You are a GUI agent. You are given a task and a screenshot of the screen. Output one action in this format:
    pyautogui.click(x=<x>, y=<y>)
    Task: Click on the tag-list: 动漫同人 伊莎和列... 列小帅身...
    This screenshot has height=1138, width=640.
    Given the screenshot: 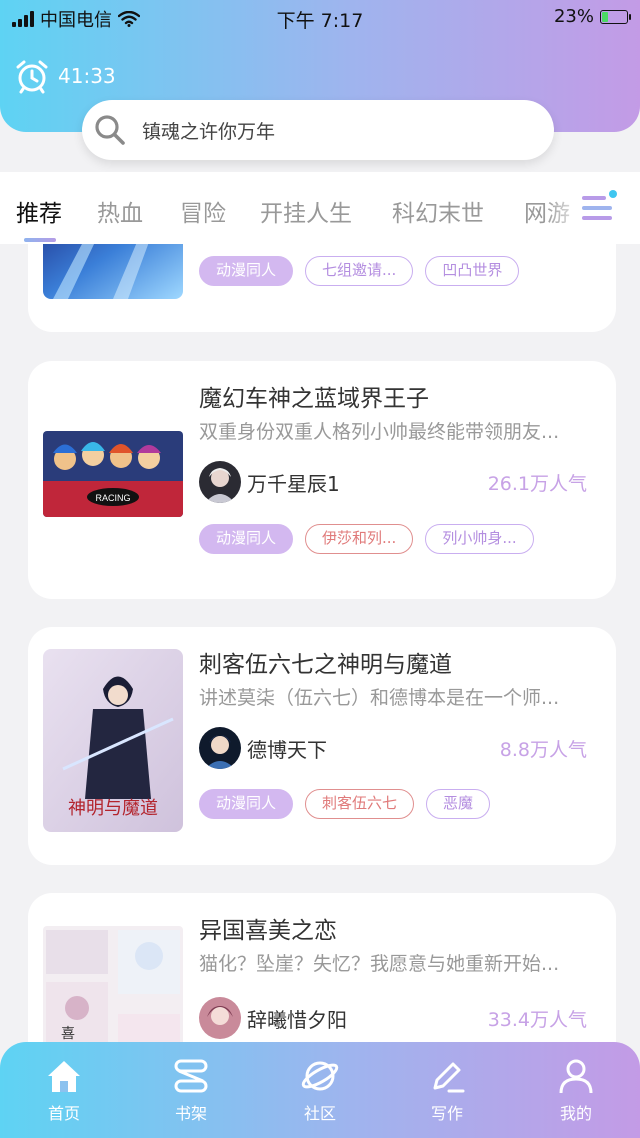 What is the action you would take?
    pyautogui.click(x=366, y=539)
    